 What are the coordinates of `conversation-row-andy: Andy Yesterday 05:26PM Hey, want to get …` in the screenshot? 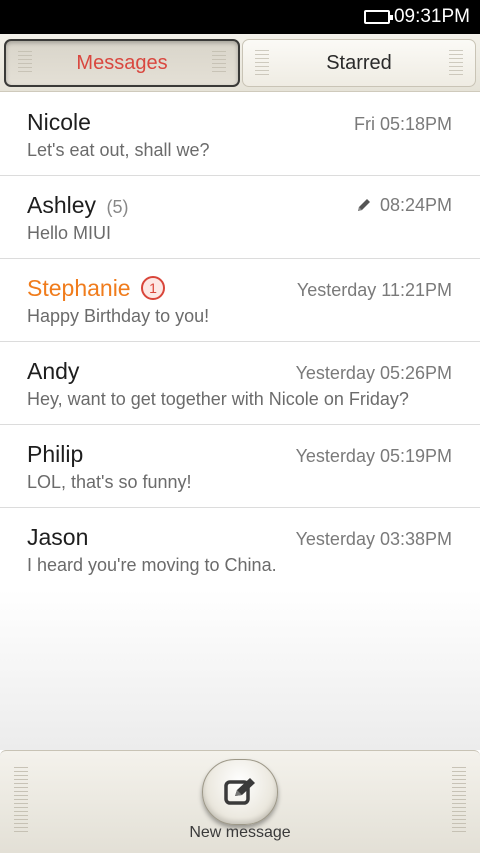 It's located at (240, 383).